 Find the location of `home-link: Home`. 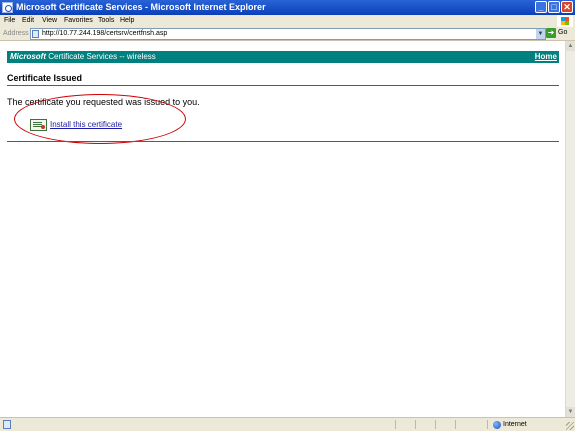

home-link: Home is located at coordinates (546, 57).